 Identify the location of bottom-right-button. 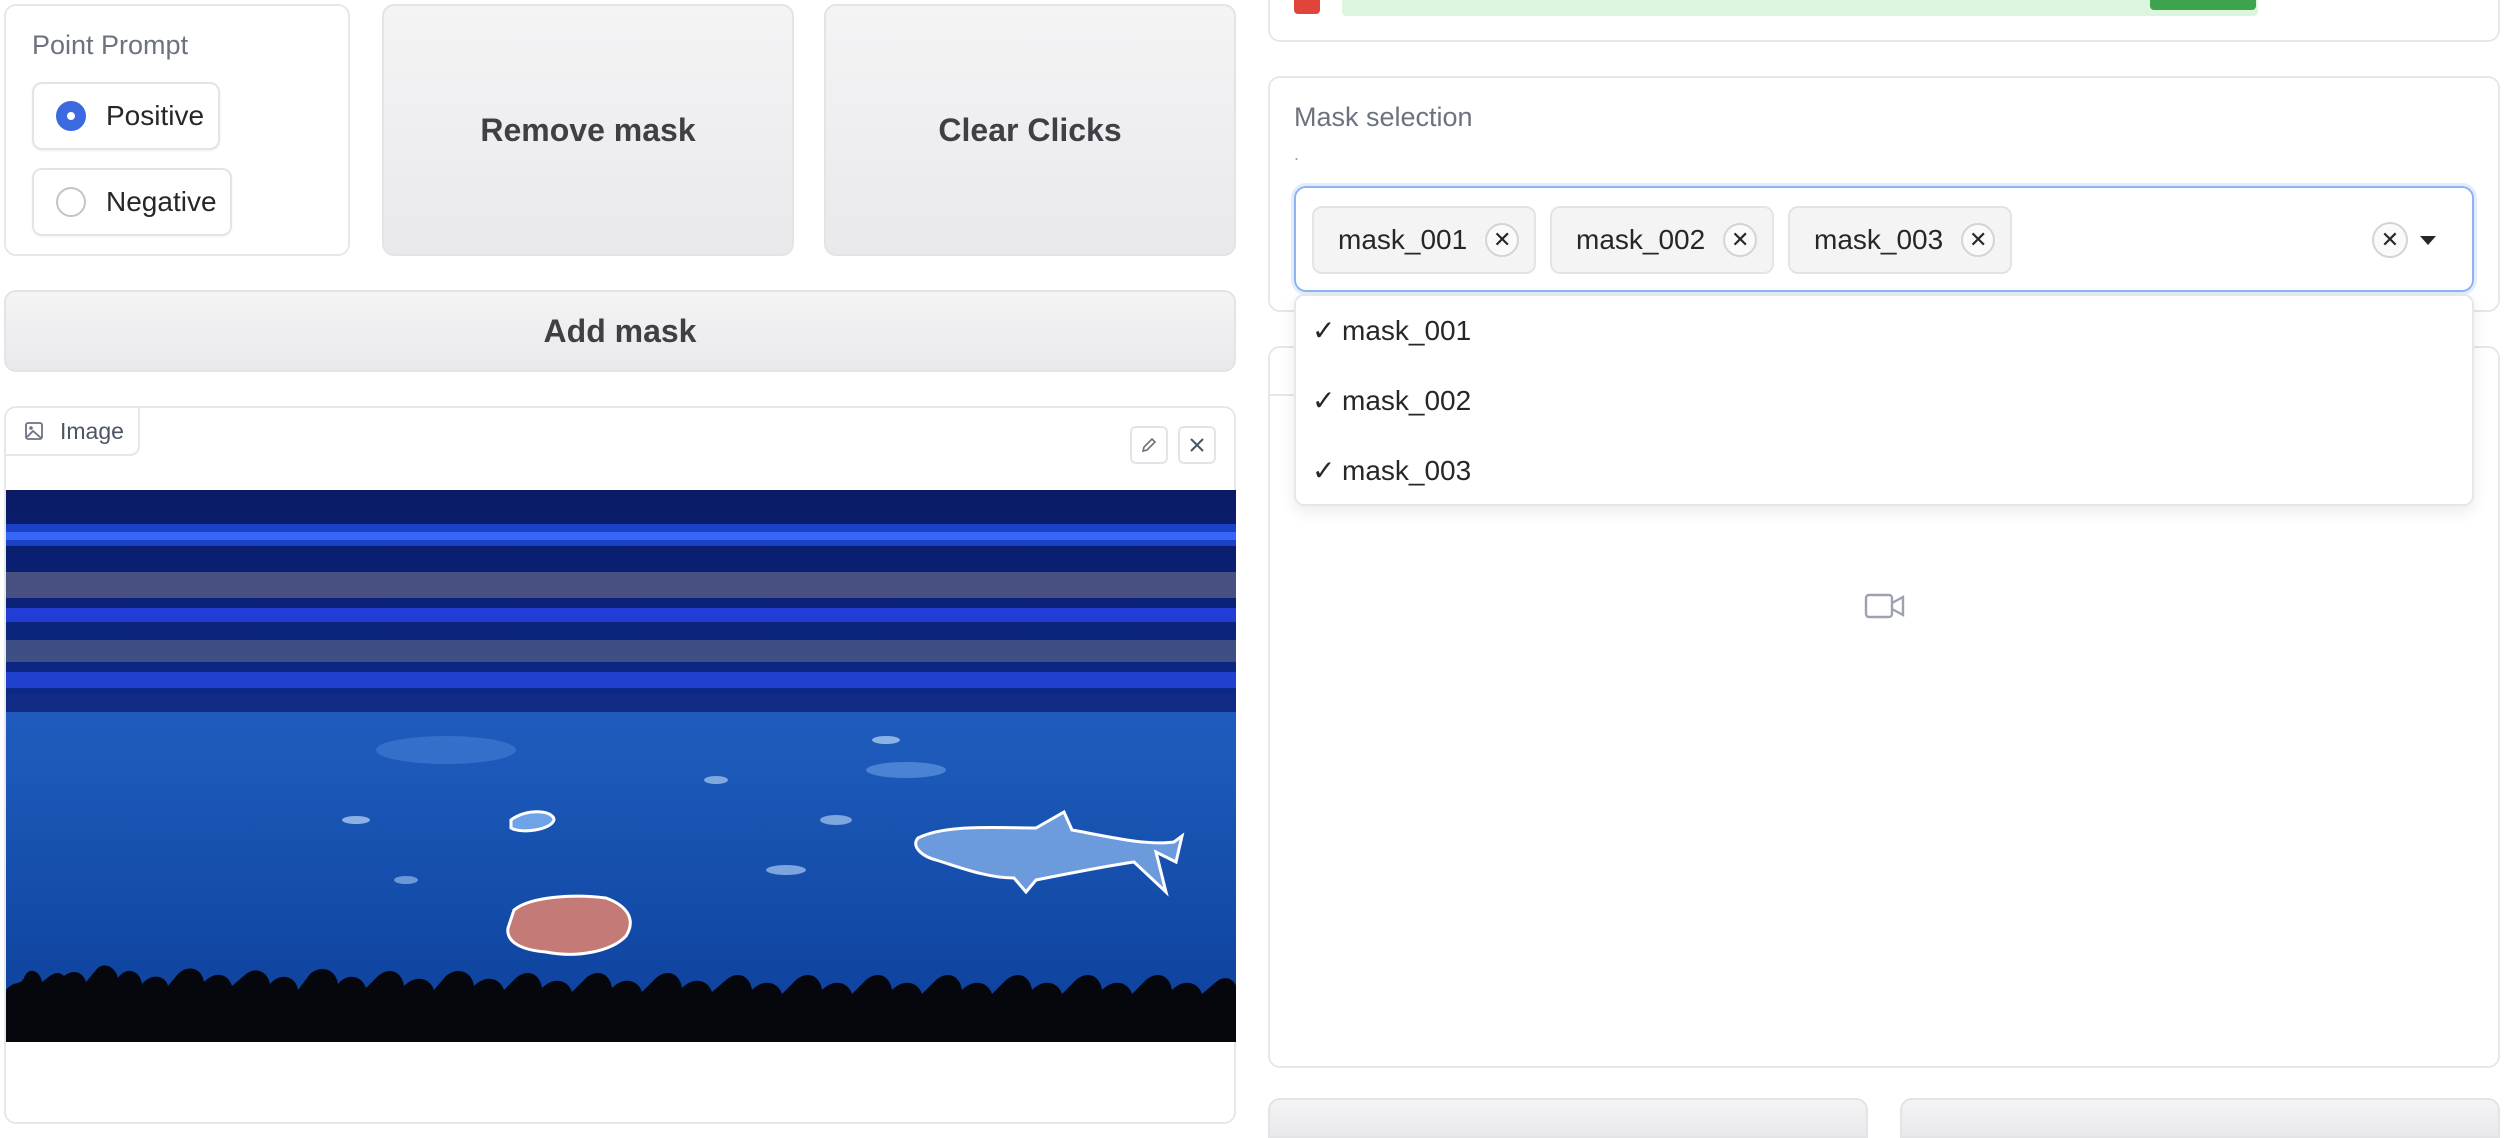
(2200, 1118).